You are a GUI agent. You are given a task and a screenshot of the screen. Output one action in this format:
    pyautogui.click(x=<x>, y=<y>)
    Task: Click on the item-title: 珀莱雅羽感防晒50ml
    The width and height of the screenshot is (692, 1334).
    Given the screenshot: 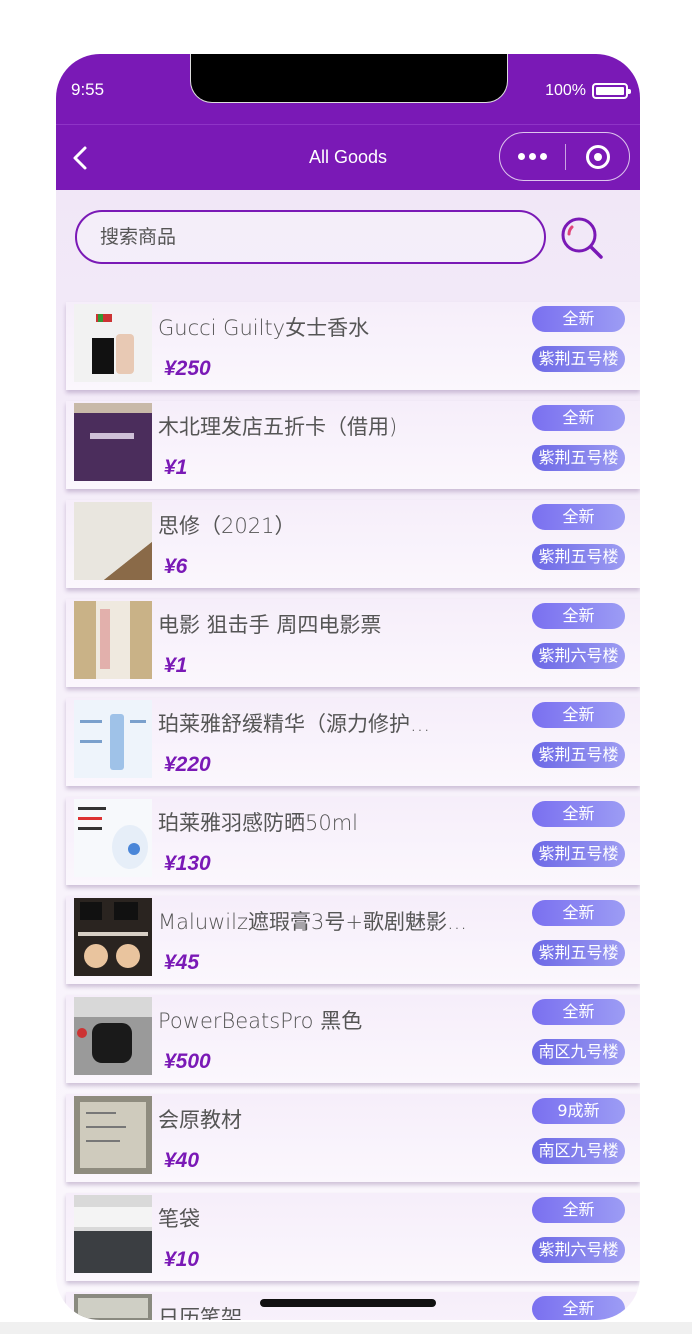 What is the action you would take?
    pyautogui.click(x=258, y=823)
    